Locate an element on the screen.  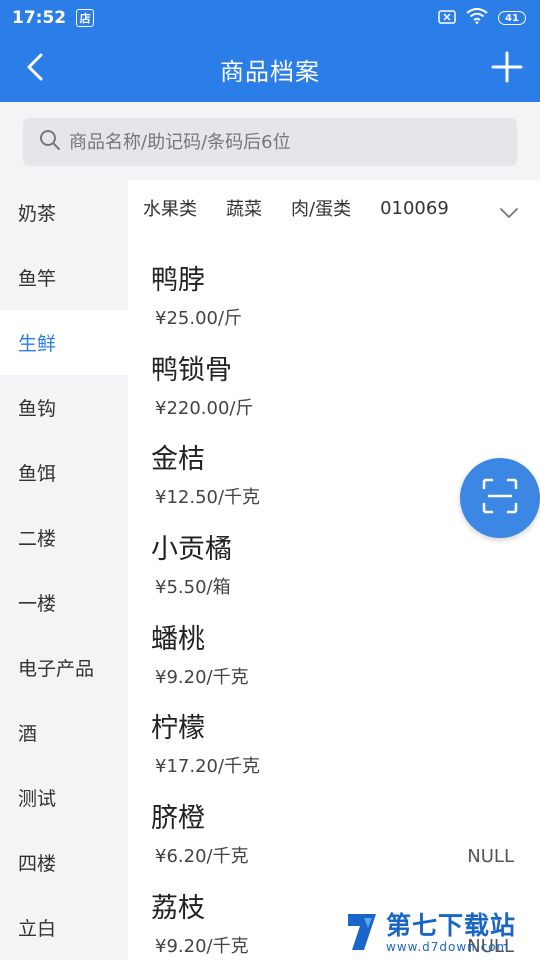
product-name: 鸭锁骨 is located at coordinates (191, 370).